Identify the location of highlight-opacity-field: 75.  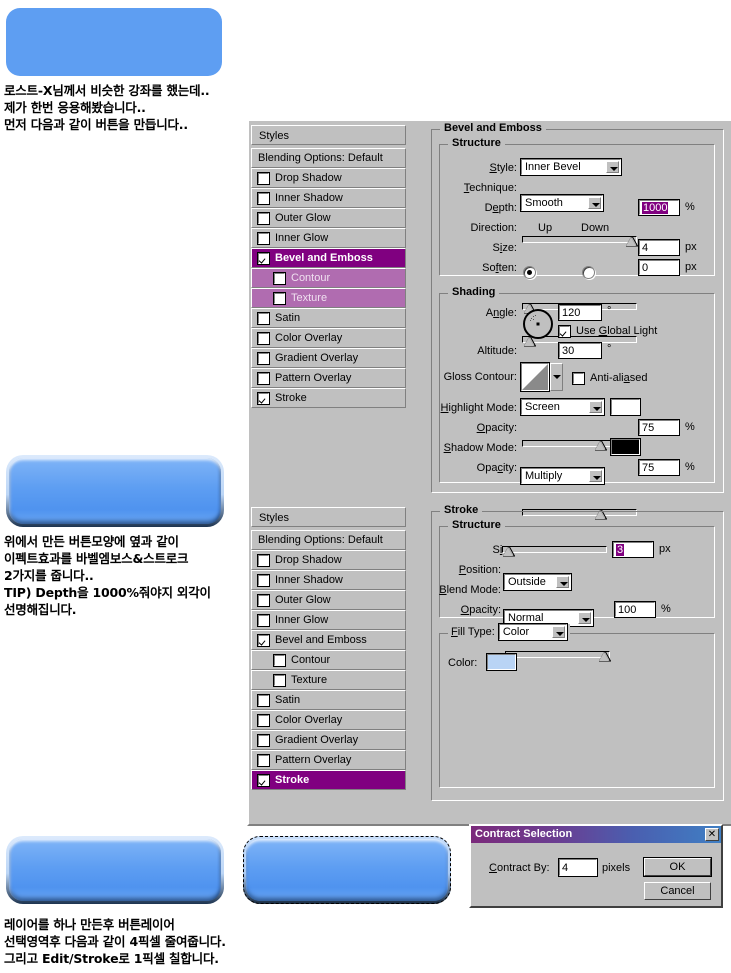
(659, 427).